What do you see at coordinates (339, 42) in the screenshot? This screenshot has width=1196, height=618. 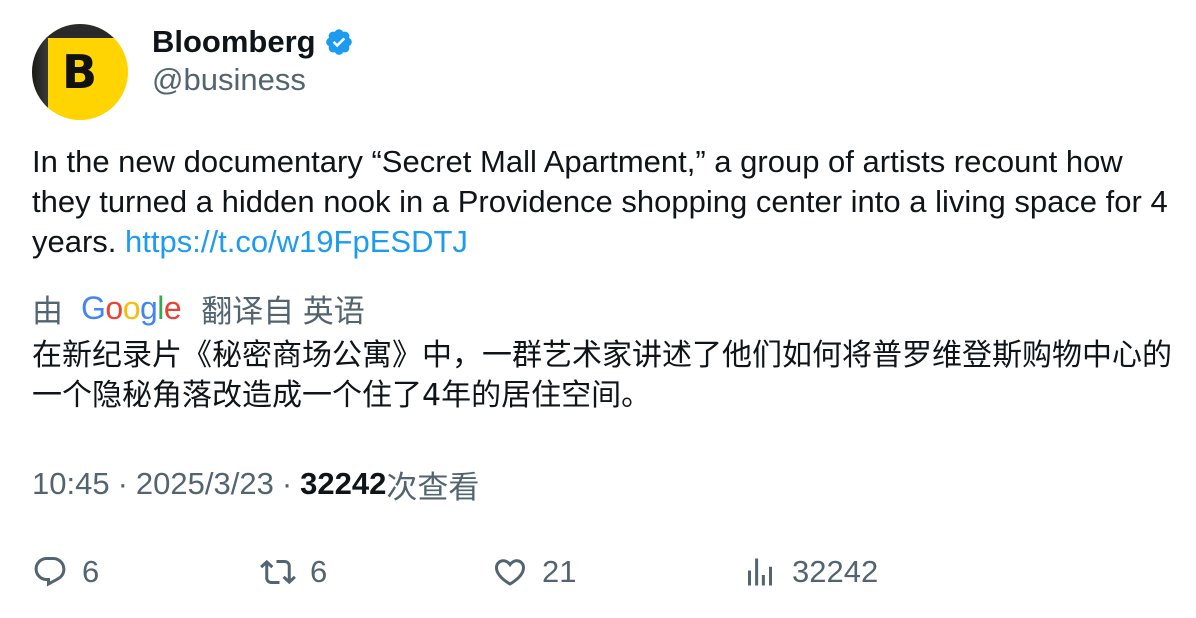 I see `verified-badge-icon` at bounding box center [339, 42].